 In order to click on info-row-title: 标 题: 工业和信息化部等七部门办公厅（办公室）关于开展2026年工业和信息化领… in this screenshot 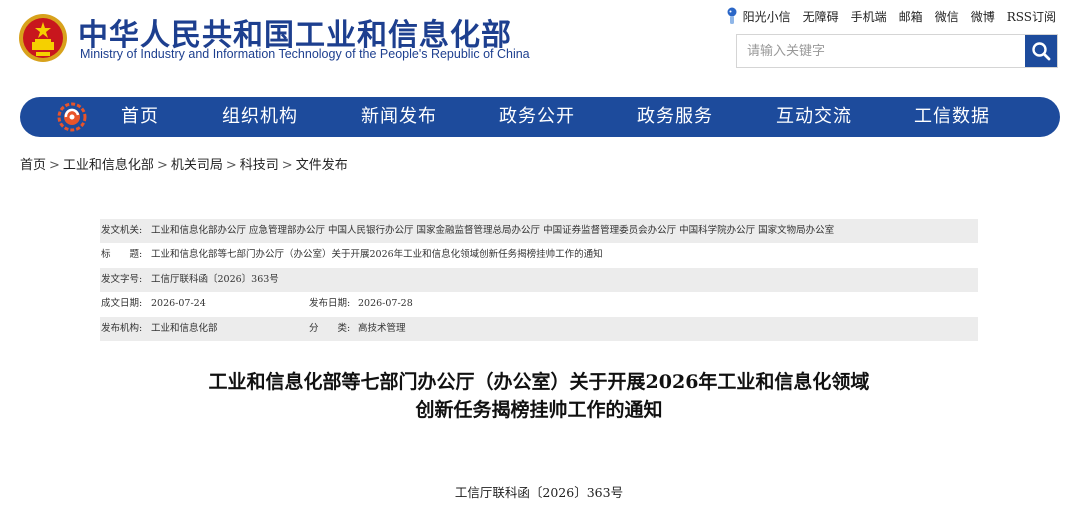, I will do `click(539, 255)`.